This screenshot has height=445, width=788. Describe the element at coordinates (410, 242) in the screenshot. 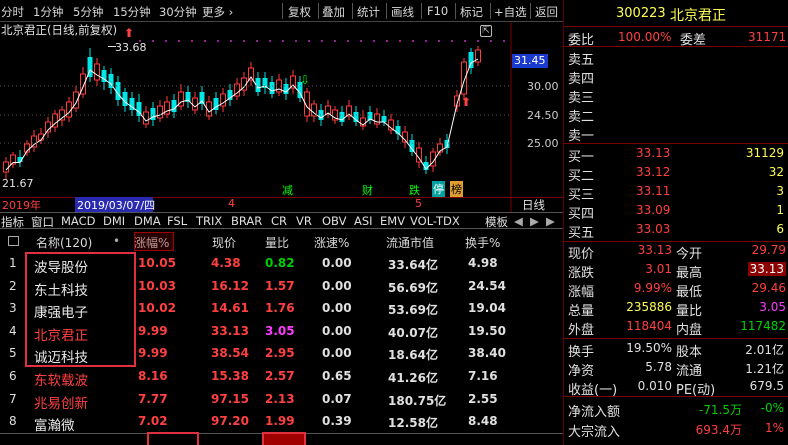

I see `col-float-cap: 流通市值` at that location.